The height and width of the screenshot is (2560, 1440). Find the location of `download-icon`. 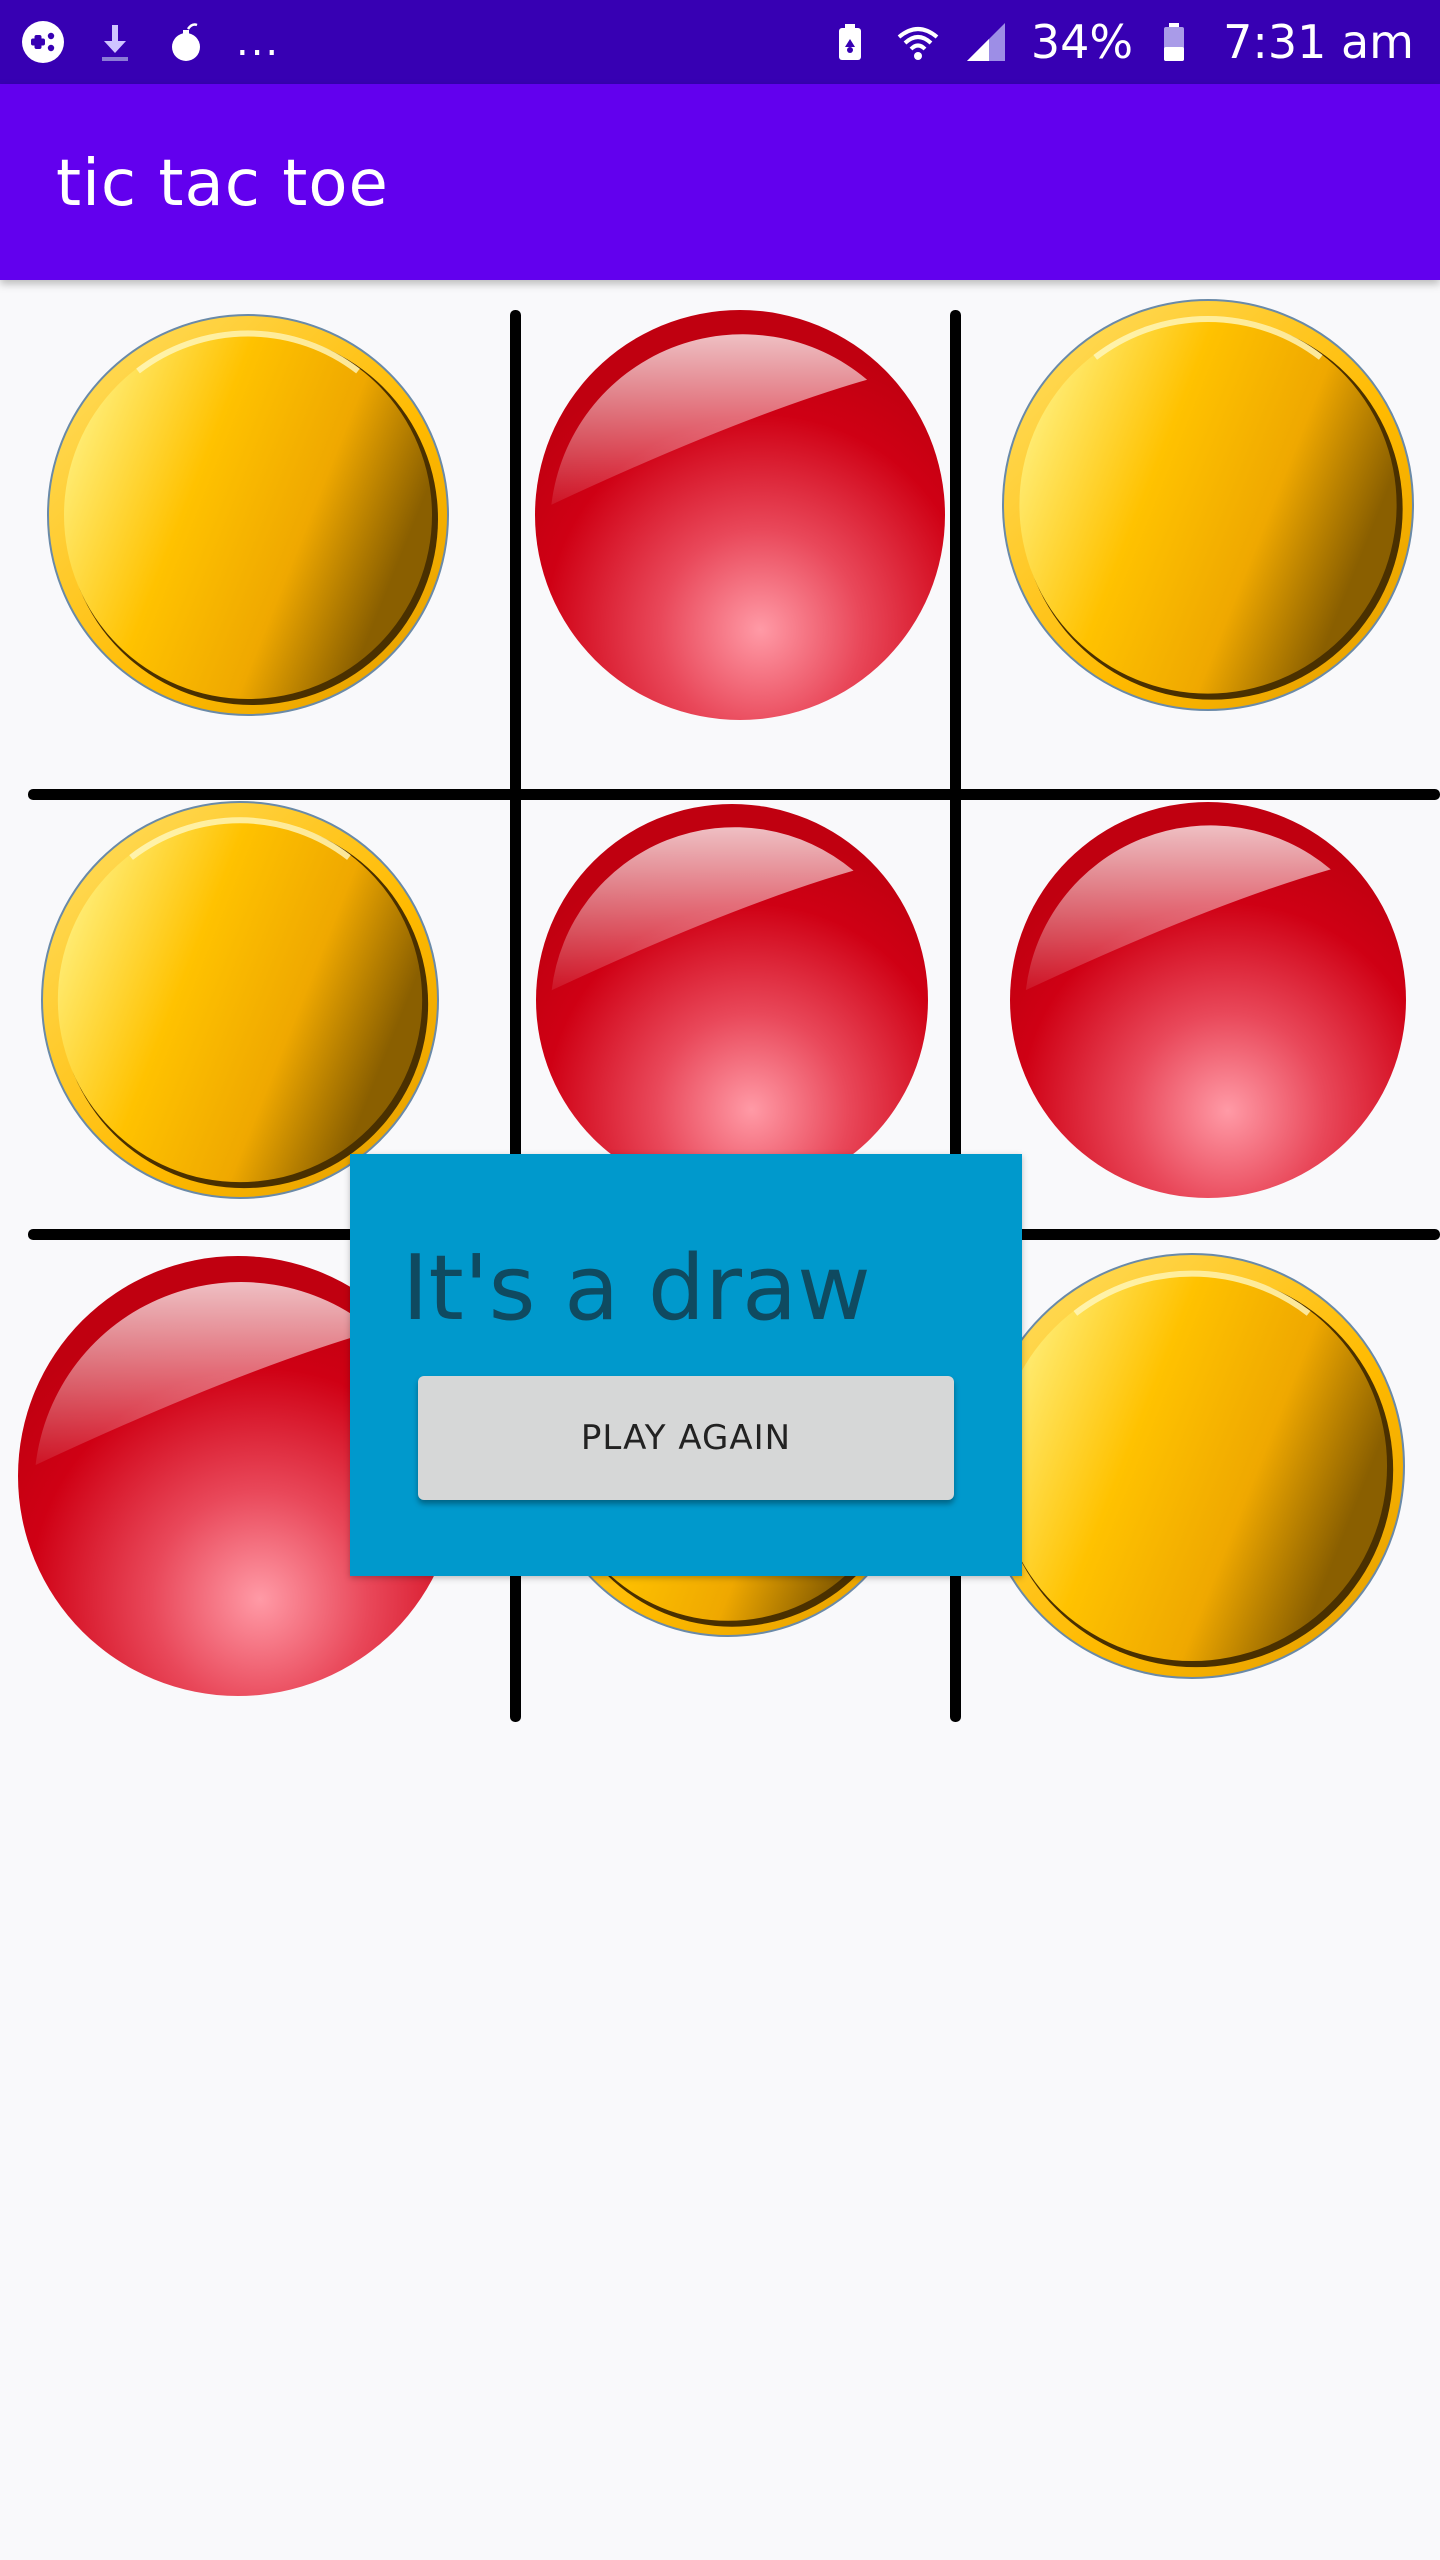

download-icon is located at coordinates (115, 42).